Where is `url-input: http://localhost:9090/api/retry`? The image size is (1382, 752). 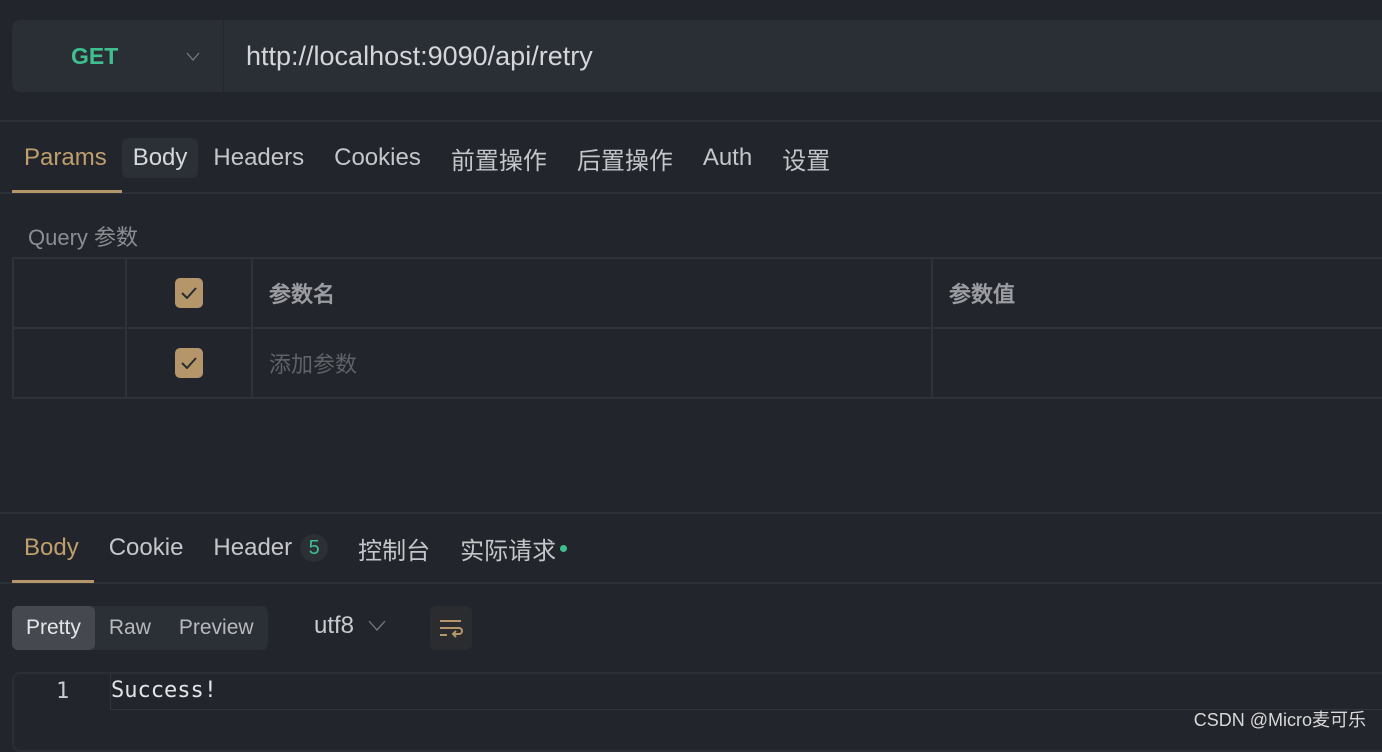
url-input: http://localhost:9090/api/retry is located at coordinates (419, 56).